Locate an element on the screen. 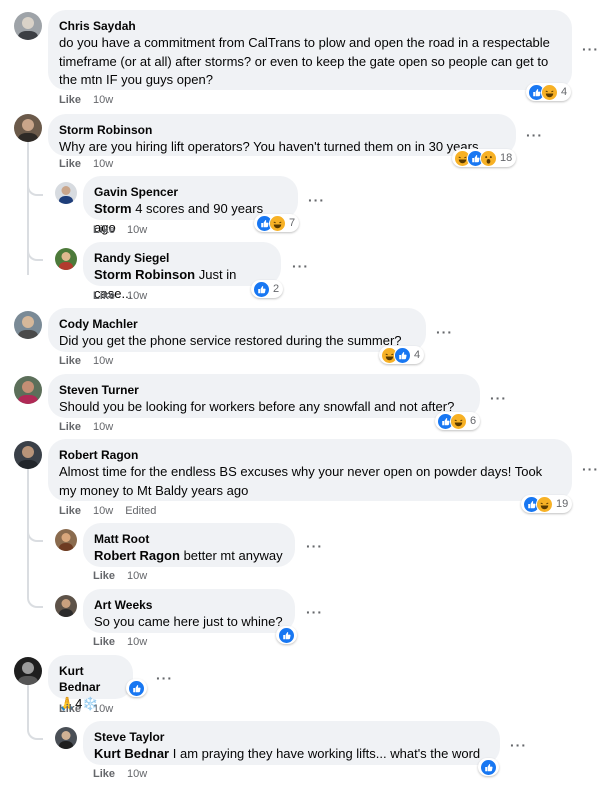 The image size is (608, 786). reaction-summary: 19 is located at coordinates (547, 504).